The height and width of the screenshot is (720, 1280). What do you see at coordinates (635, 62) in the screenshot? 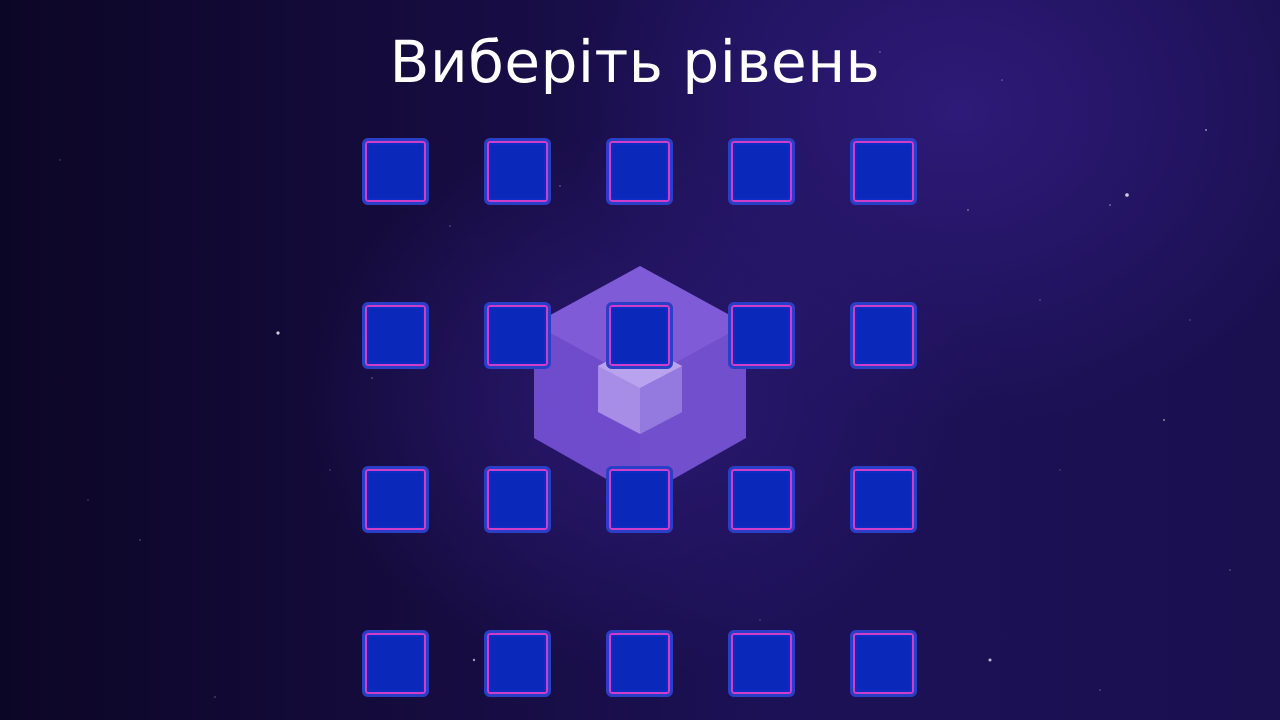
I see `page-title: Виберіть рівень` at bounding box center [635, 62].